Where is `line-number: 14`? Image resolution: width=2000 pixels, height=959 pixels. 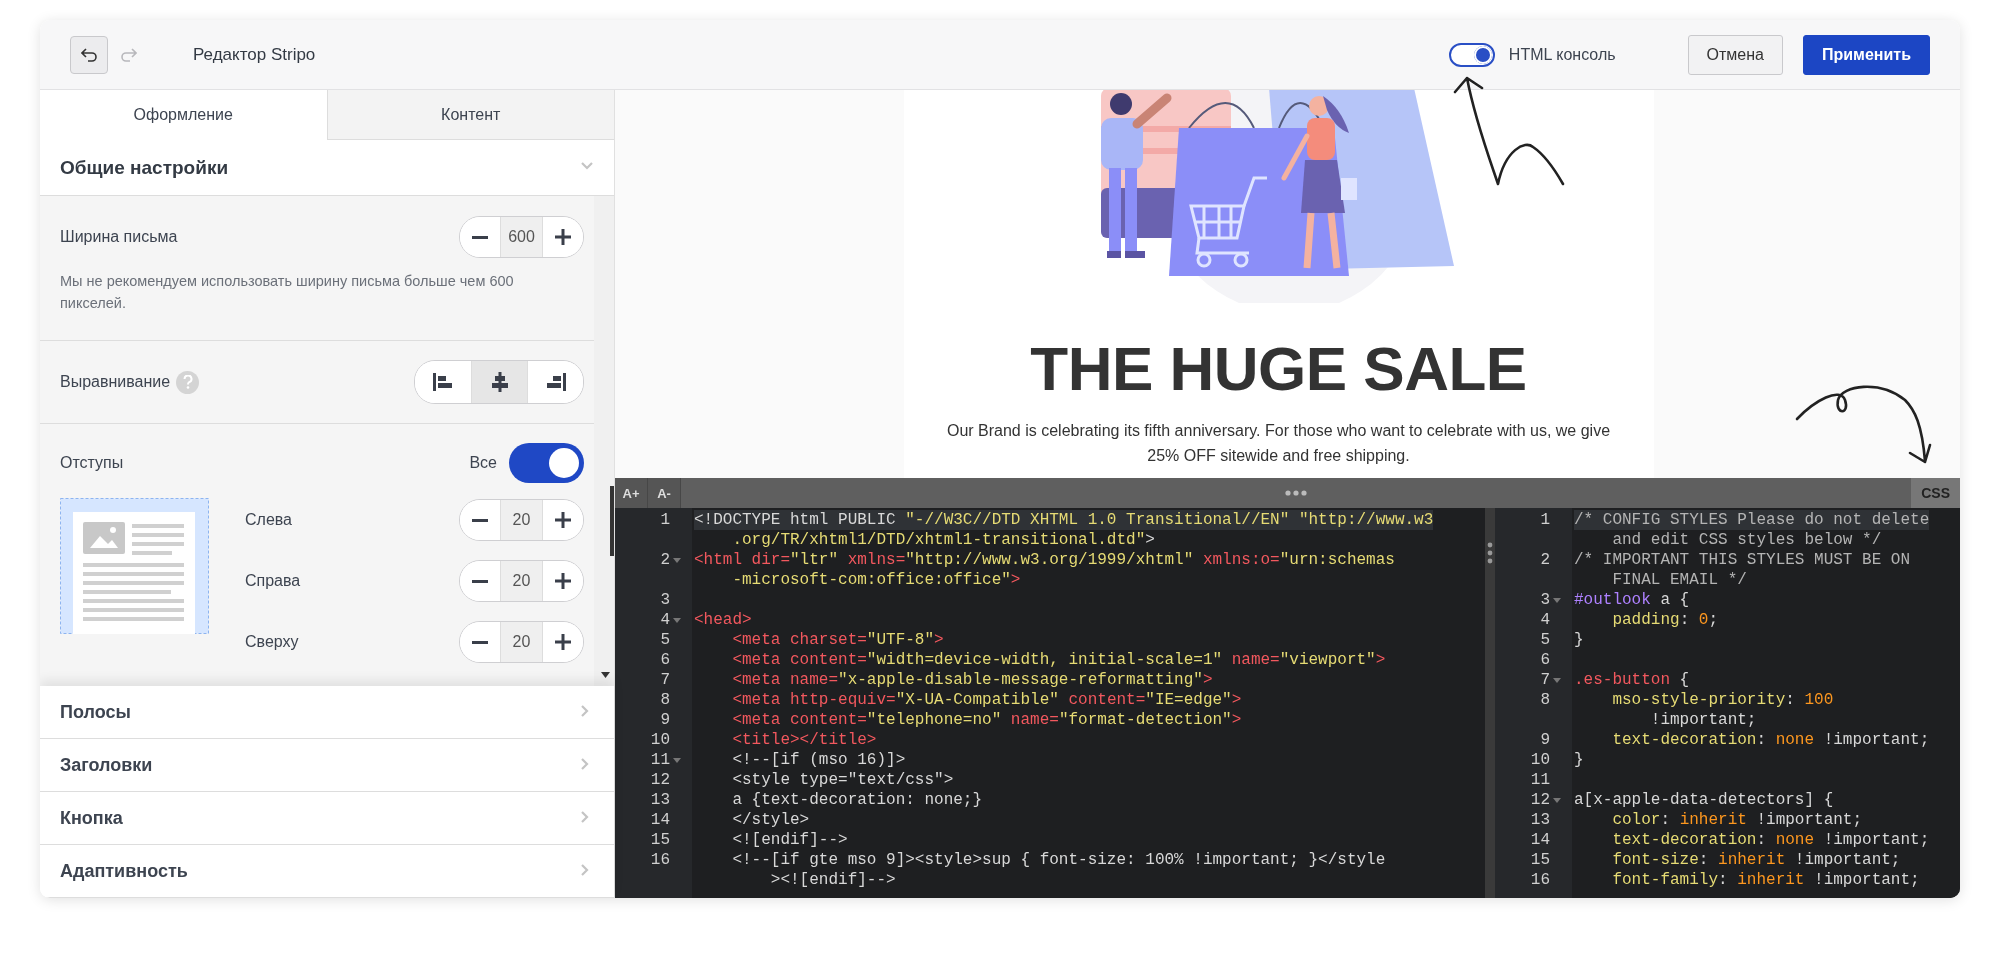
line-number: 14 is located at coordinates (1540, 840).